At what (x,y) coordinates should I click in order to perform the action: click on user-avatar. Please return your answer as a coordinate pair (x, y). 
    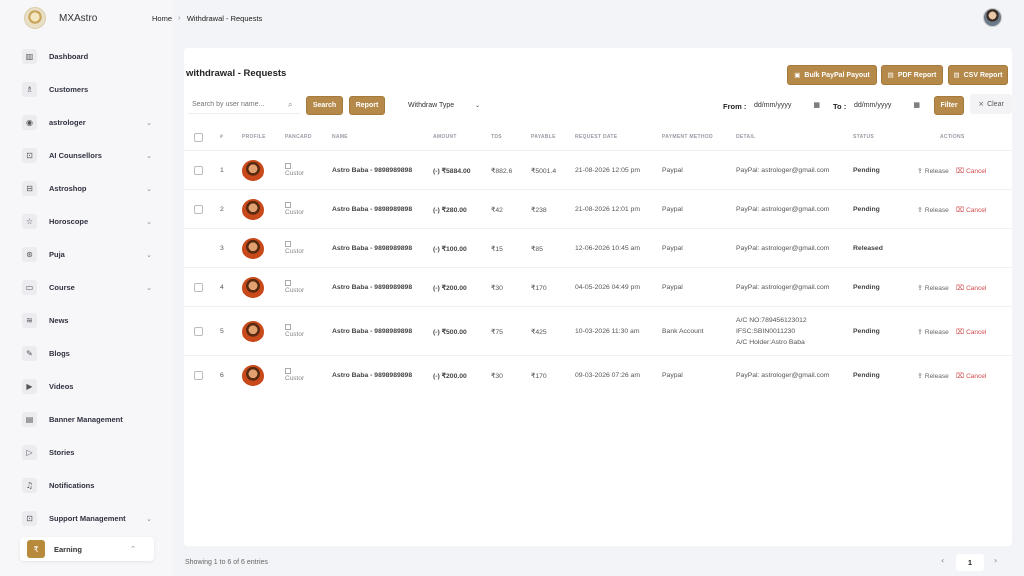
    Looking at the image, I should click on (992, 17).